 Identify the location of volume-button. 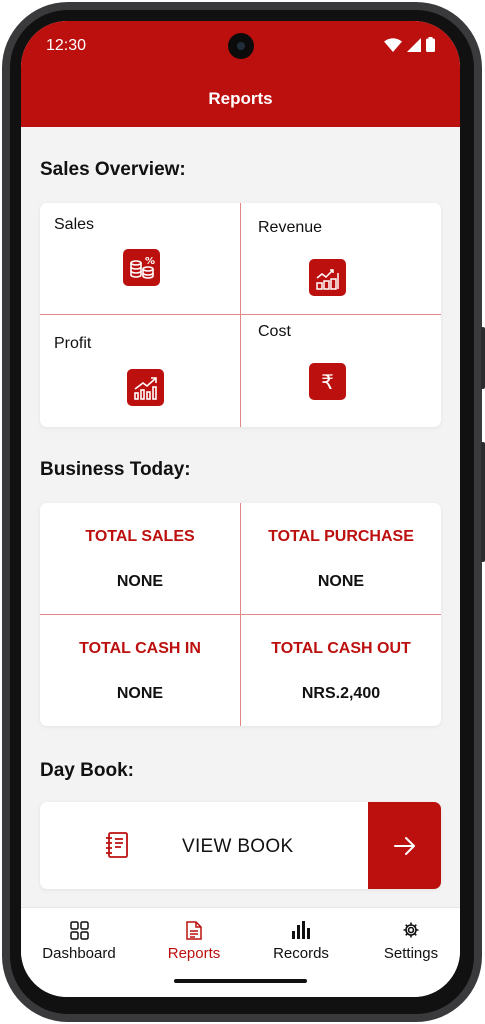
(483, 502).